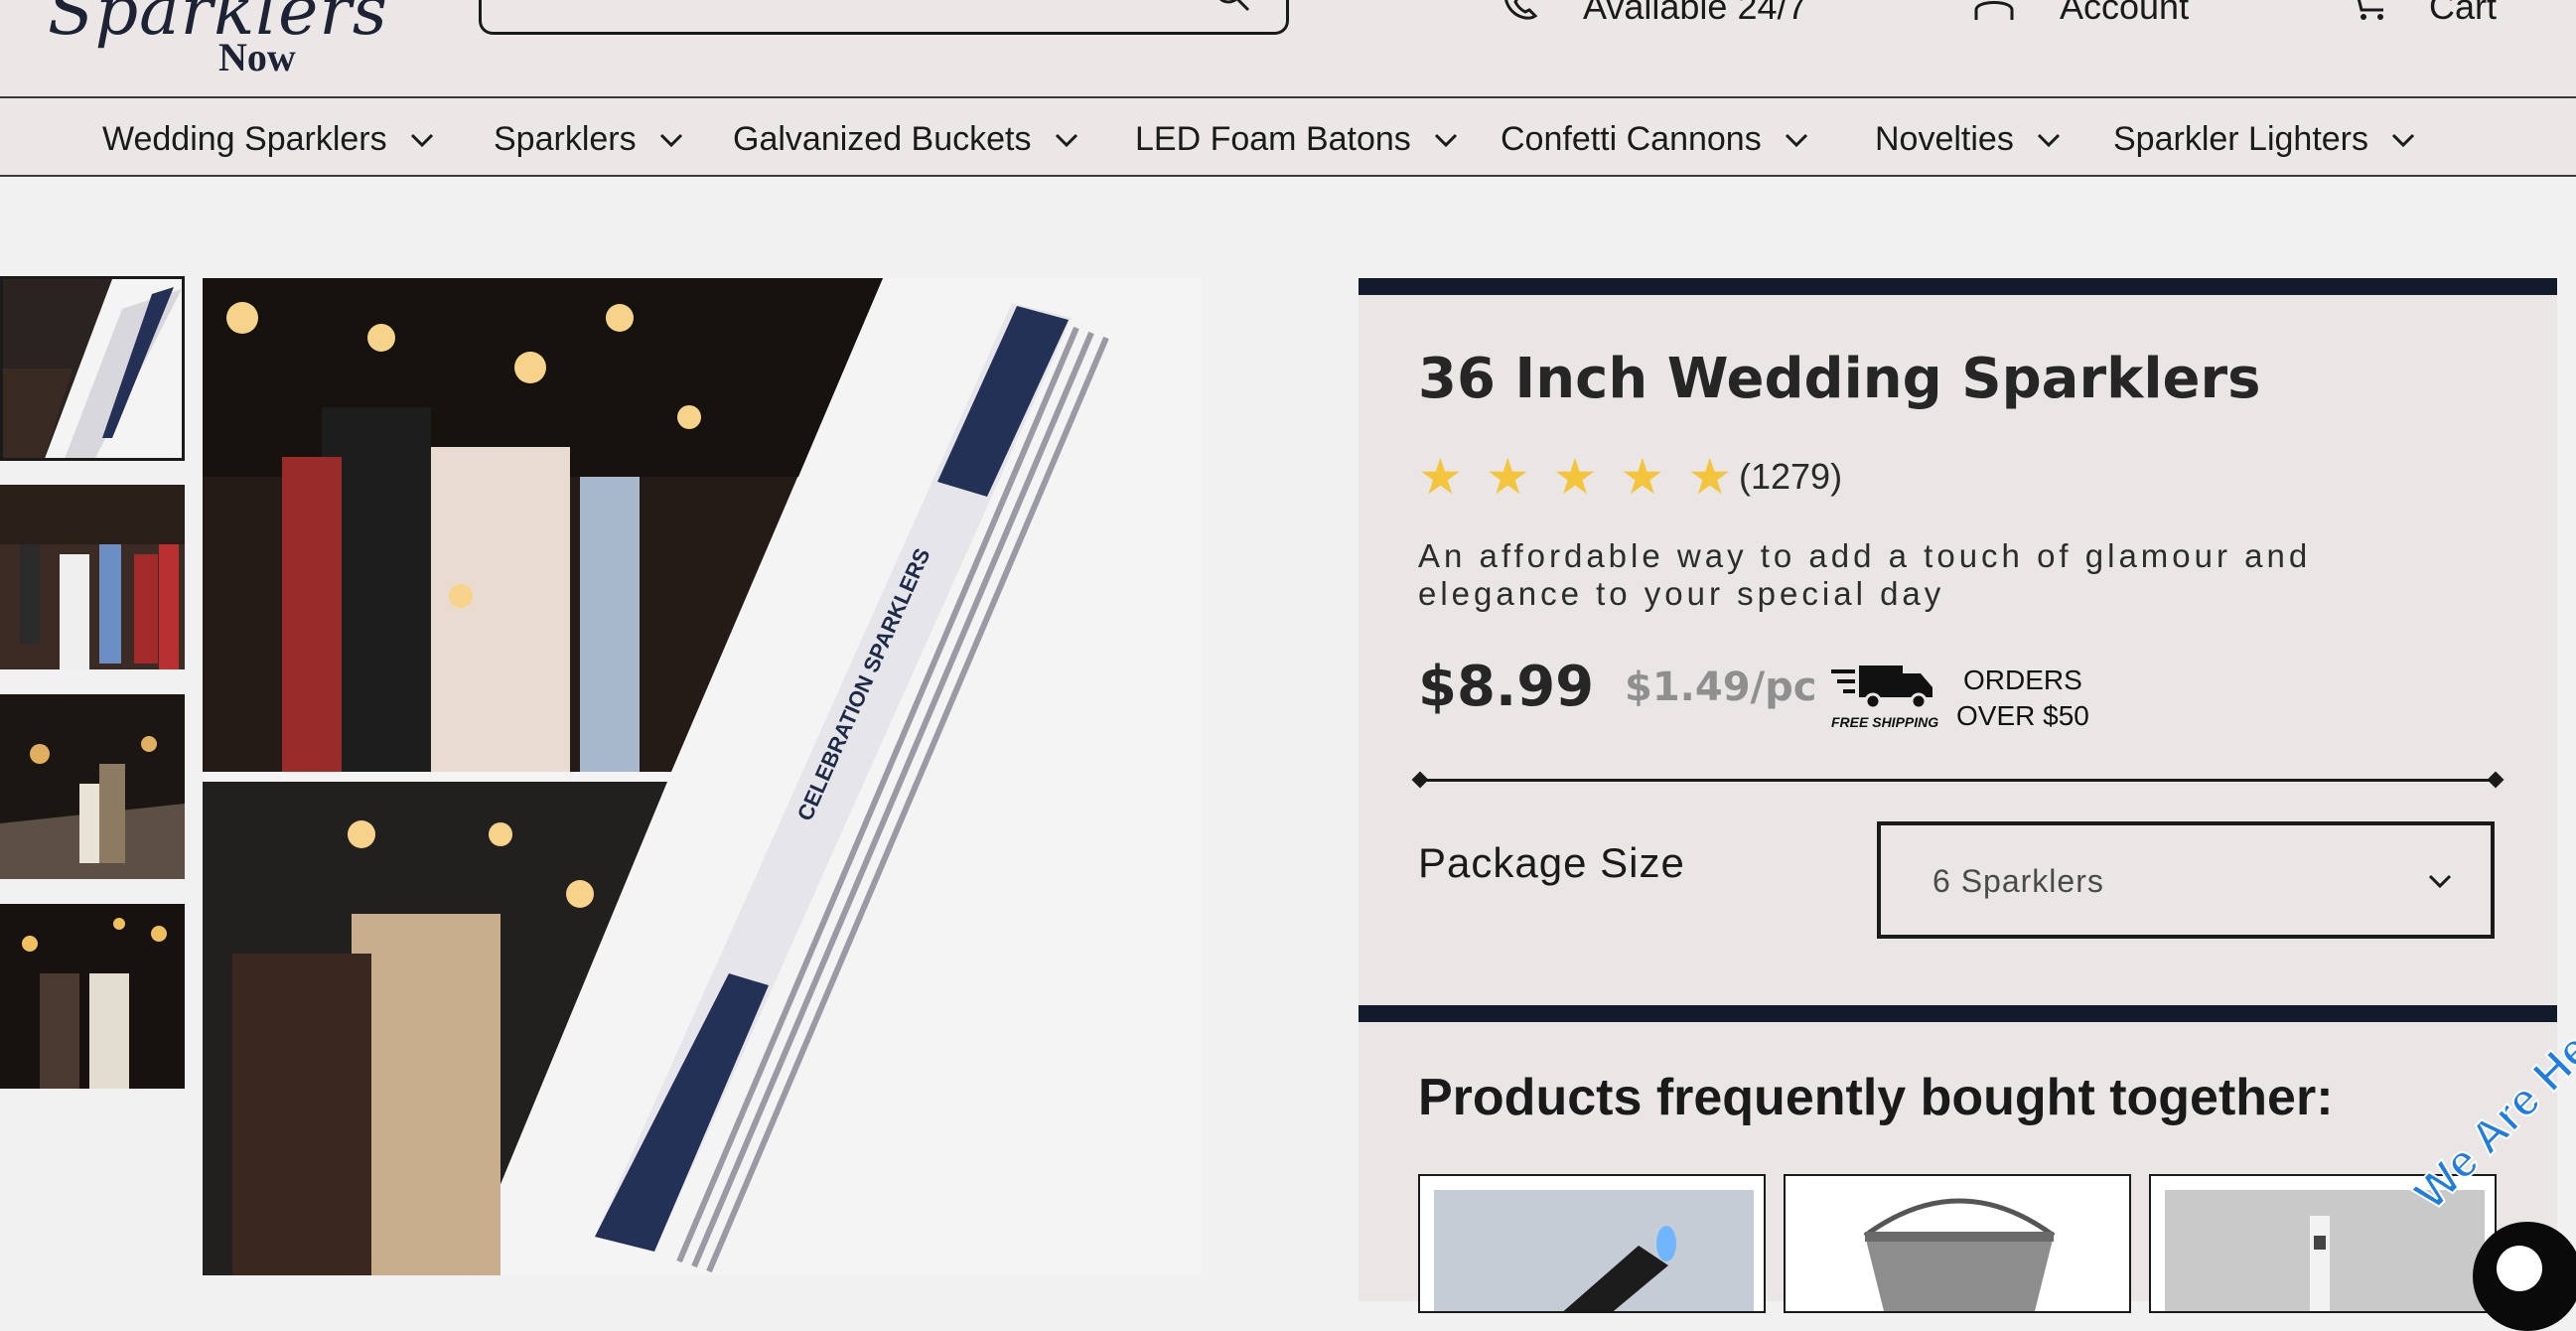  I want to click on review-count: (1279), so click(1791, 477).